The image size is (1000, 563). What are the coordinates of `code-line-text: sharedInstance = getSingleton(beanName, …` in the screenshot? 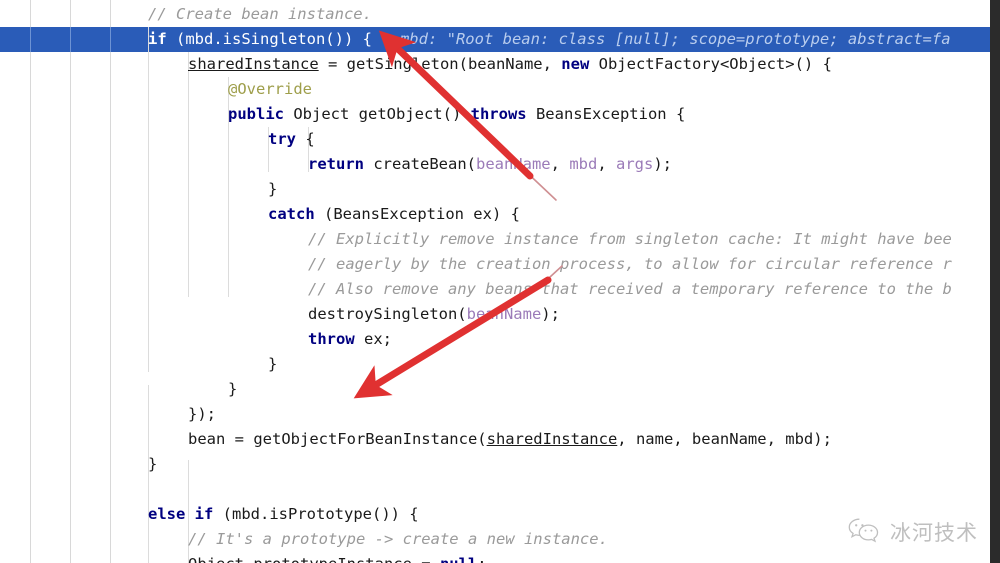 It's located at (510, 64).